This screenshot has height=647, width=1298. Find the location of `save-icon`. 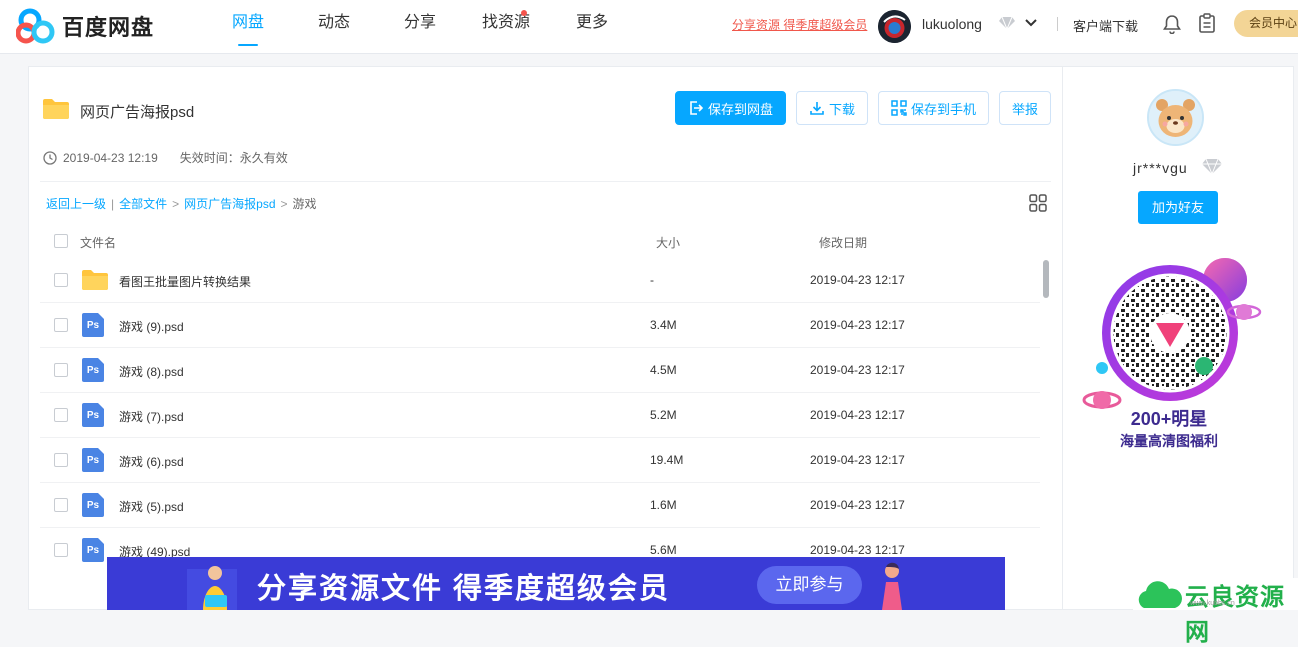

save-icon is located at coordinates (697, 108).